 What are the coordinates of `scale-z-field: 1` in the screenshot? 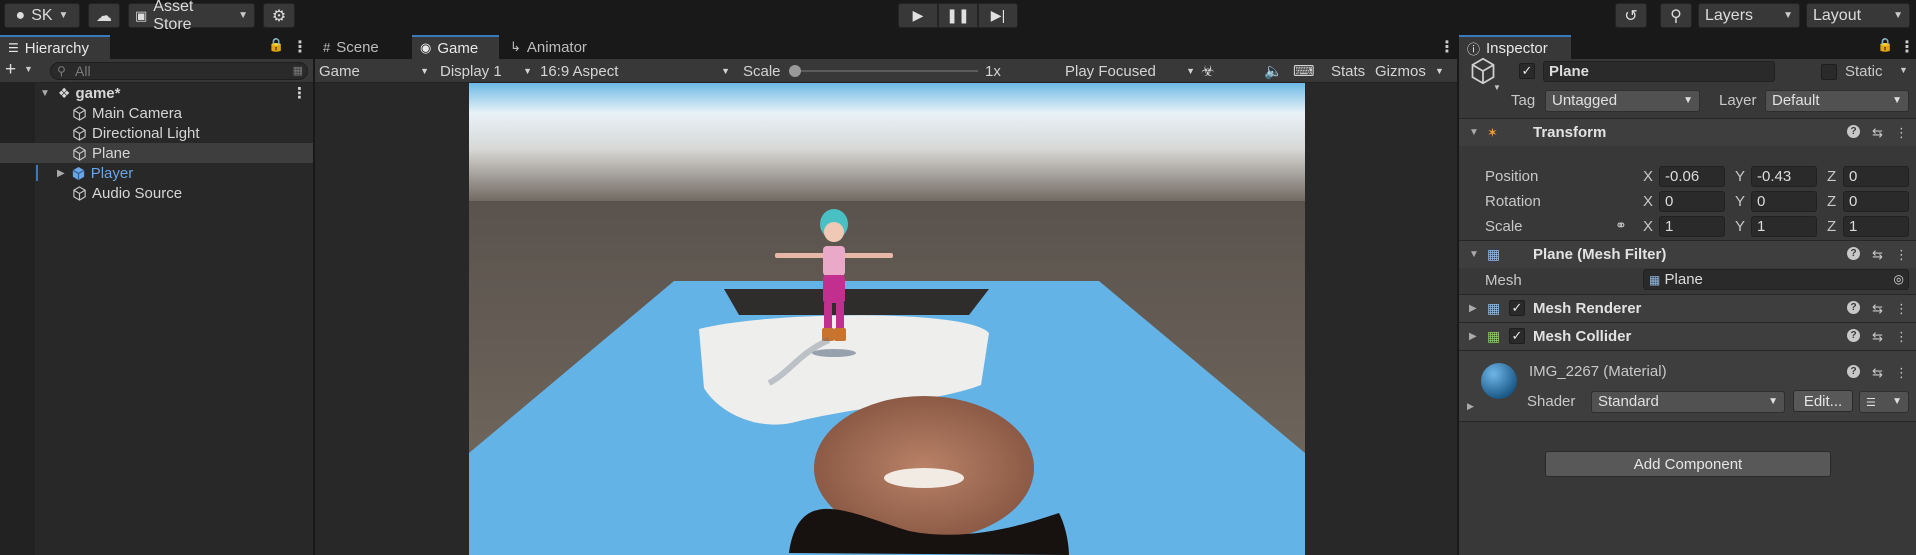 It's located at (1876, 226).